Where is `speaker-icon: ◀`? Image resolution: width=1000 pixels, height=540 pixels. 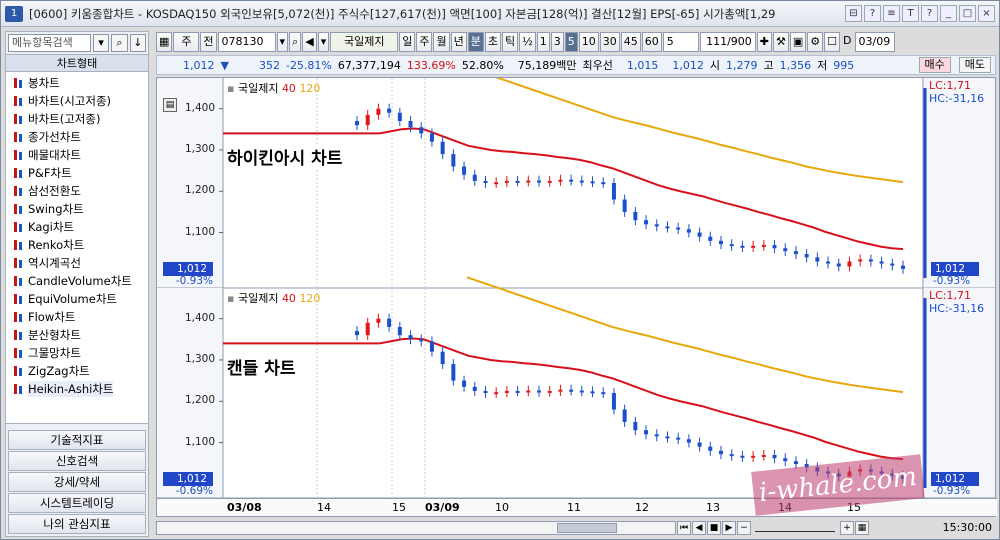
speaker-icon: ◀ is located at coordinates (309, 42).